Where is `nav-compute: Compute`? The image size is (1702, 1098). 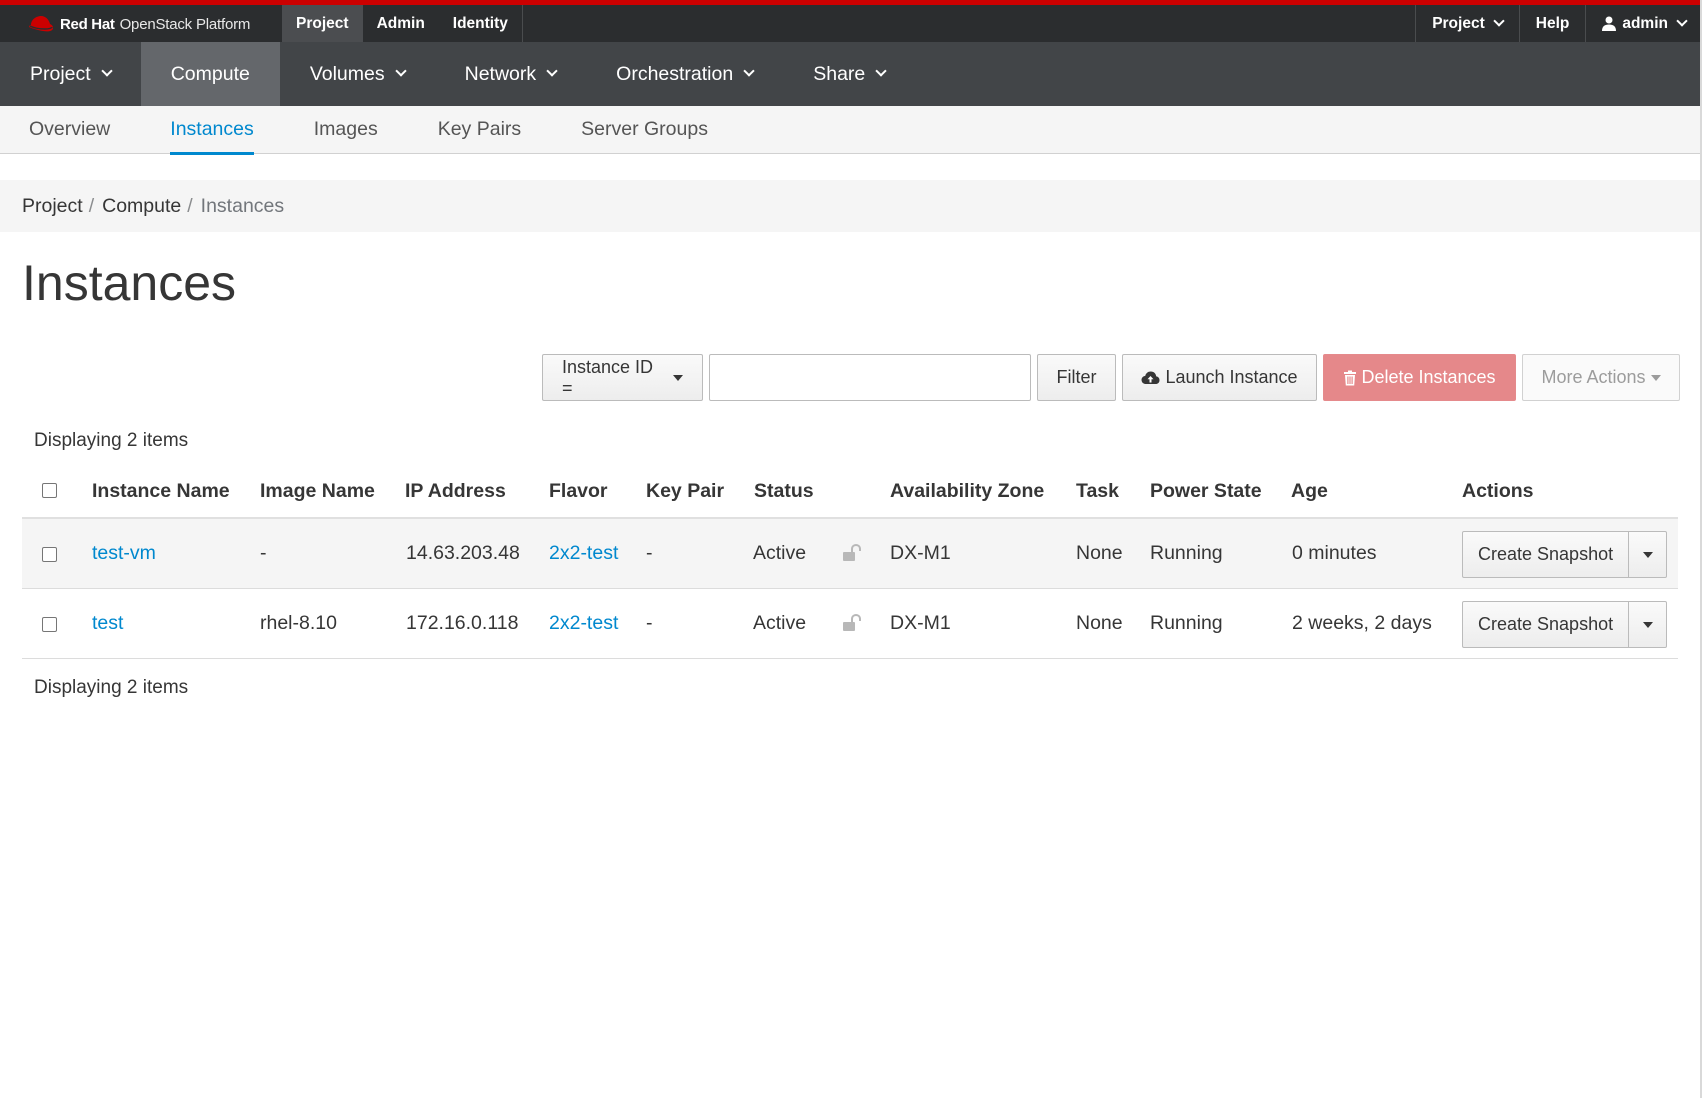
nav-compute: Compute is located at coordinates (210, 74).